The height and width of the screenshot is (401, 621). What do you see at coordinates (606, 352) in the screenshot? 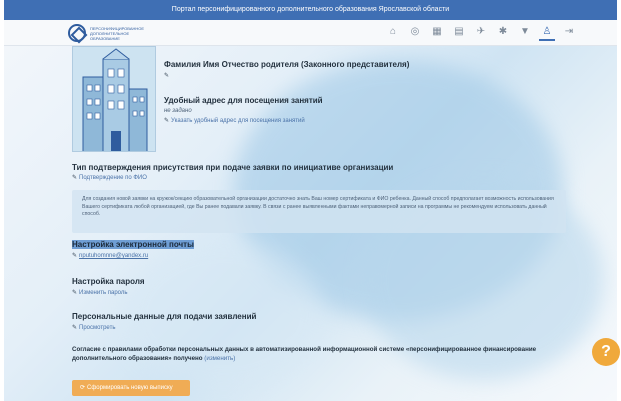
I see `help-button: ?` at bounding box center [606, 352].